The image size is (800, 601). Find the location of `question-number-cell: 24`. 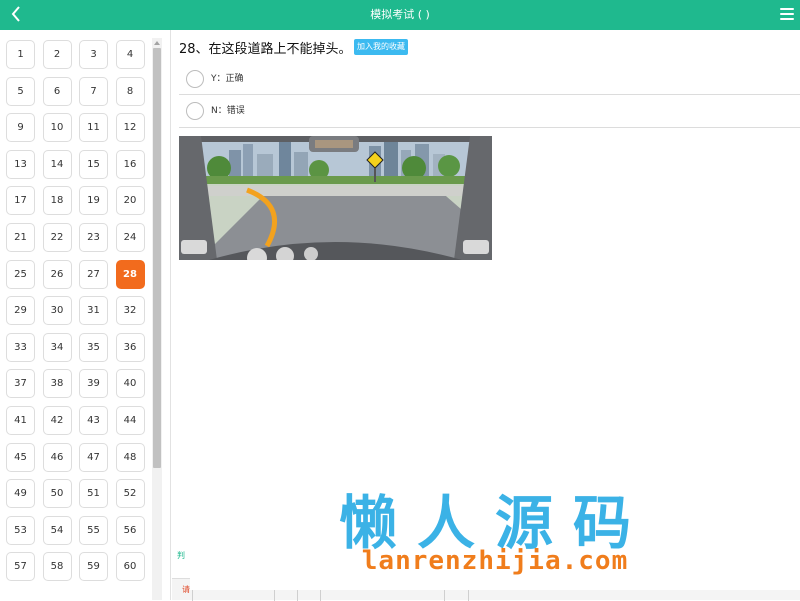

question-number-cell: 24 is located at coordinates (130, 237).